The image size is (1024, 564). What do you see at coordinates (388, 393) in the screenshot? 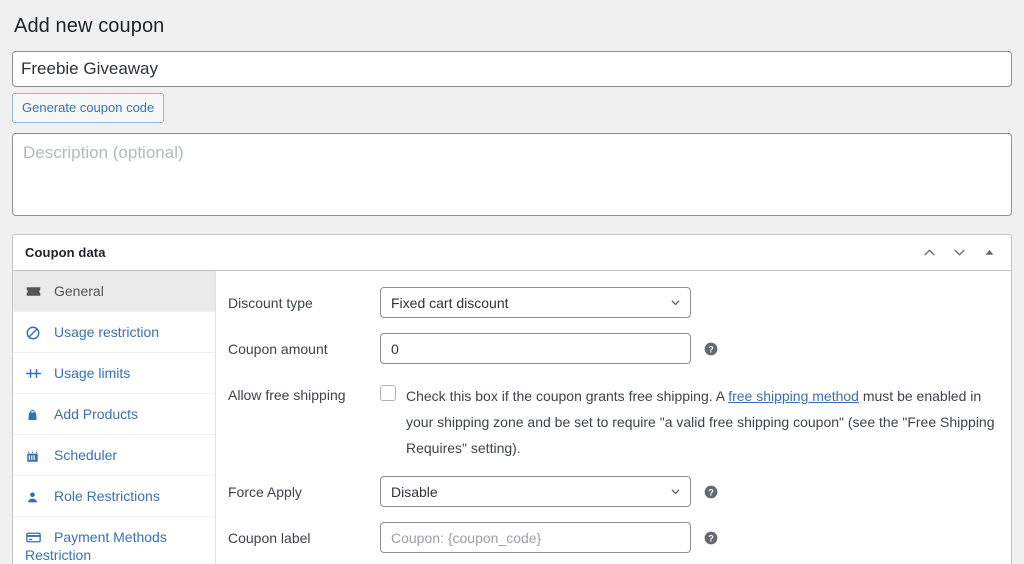
I see `allow-free-shipping-checkbox` at bounding box center [388, 393].